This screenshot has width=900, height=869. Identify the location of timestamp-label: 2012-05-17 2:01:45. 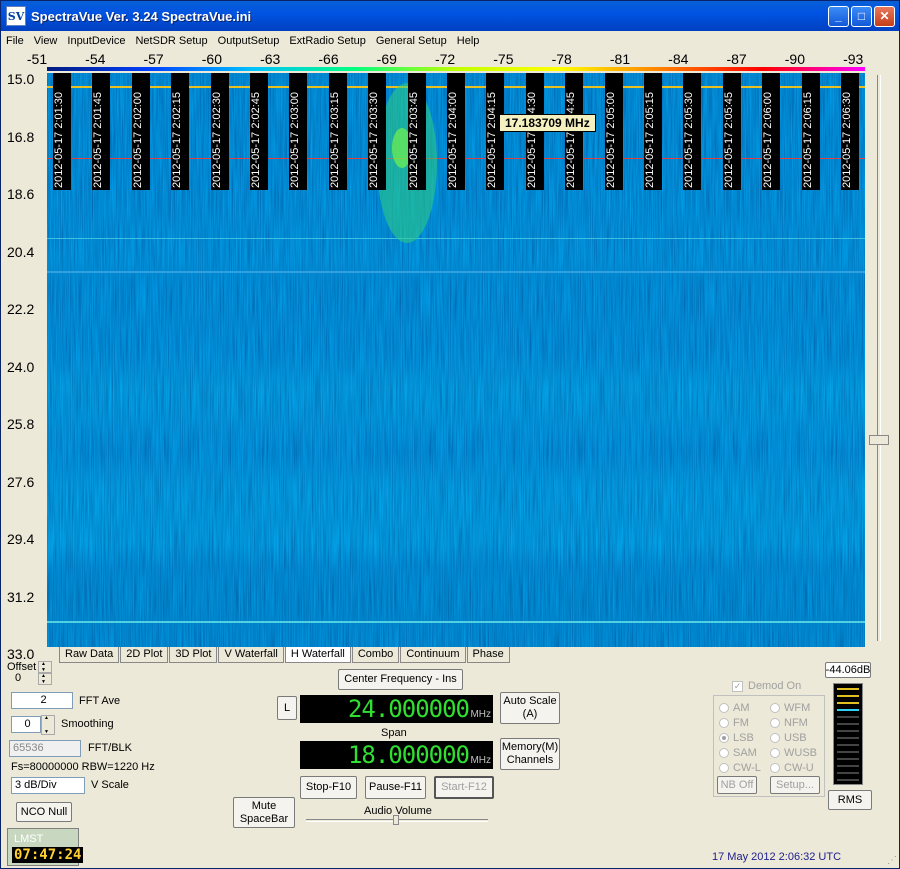
(98, 139).